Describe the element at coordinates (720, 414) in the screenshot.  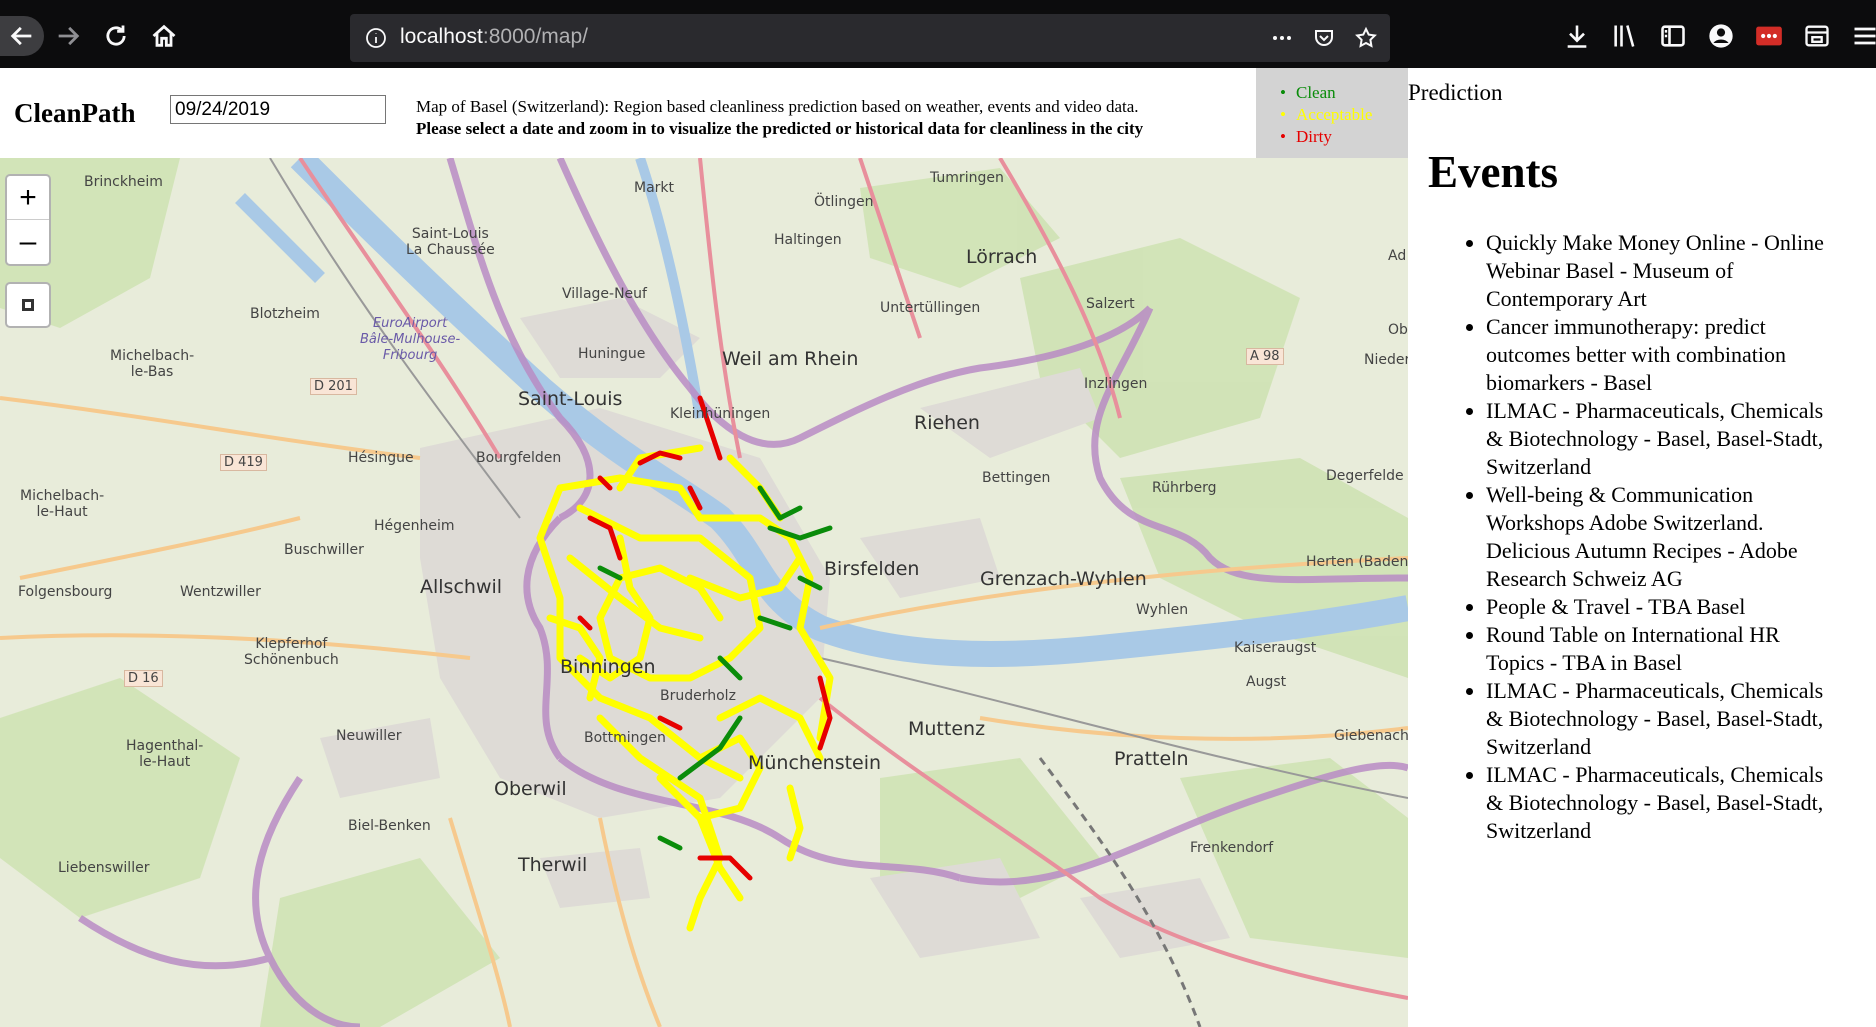
I see `place-label: Kleinhüningen` at that location.